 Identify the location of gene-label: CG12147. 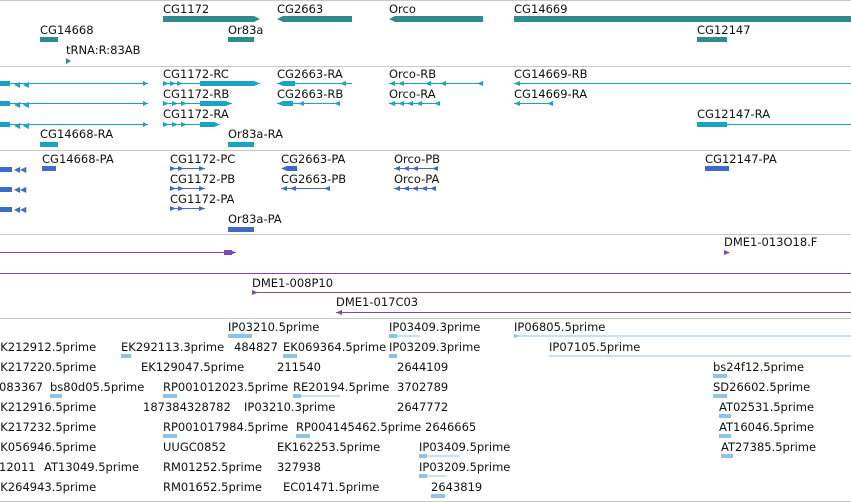
(724, 30).